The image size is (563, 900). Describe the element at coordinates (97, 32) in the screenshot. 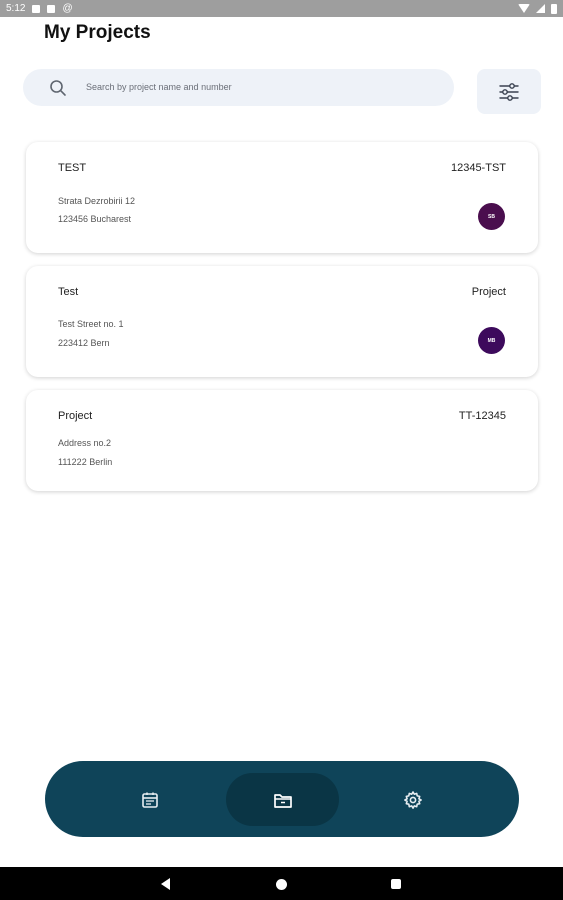

I see `page-title: My Projects` at that location.